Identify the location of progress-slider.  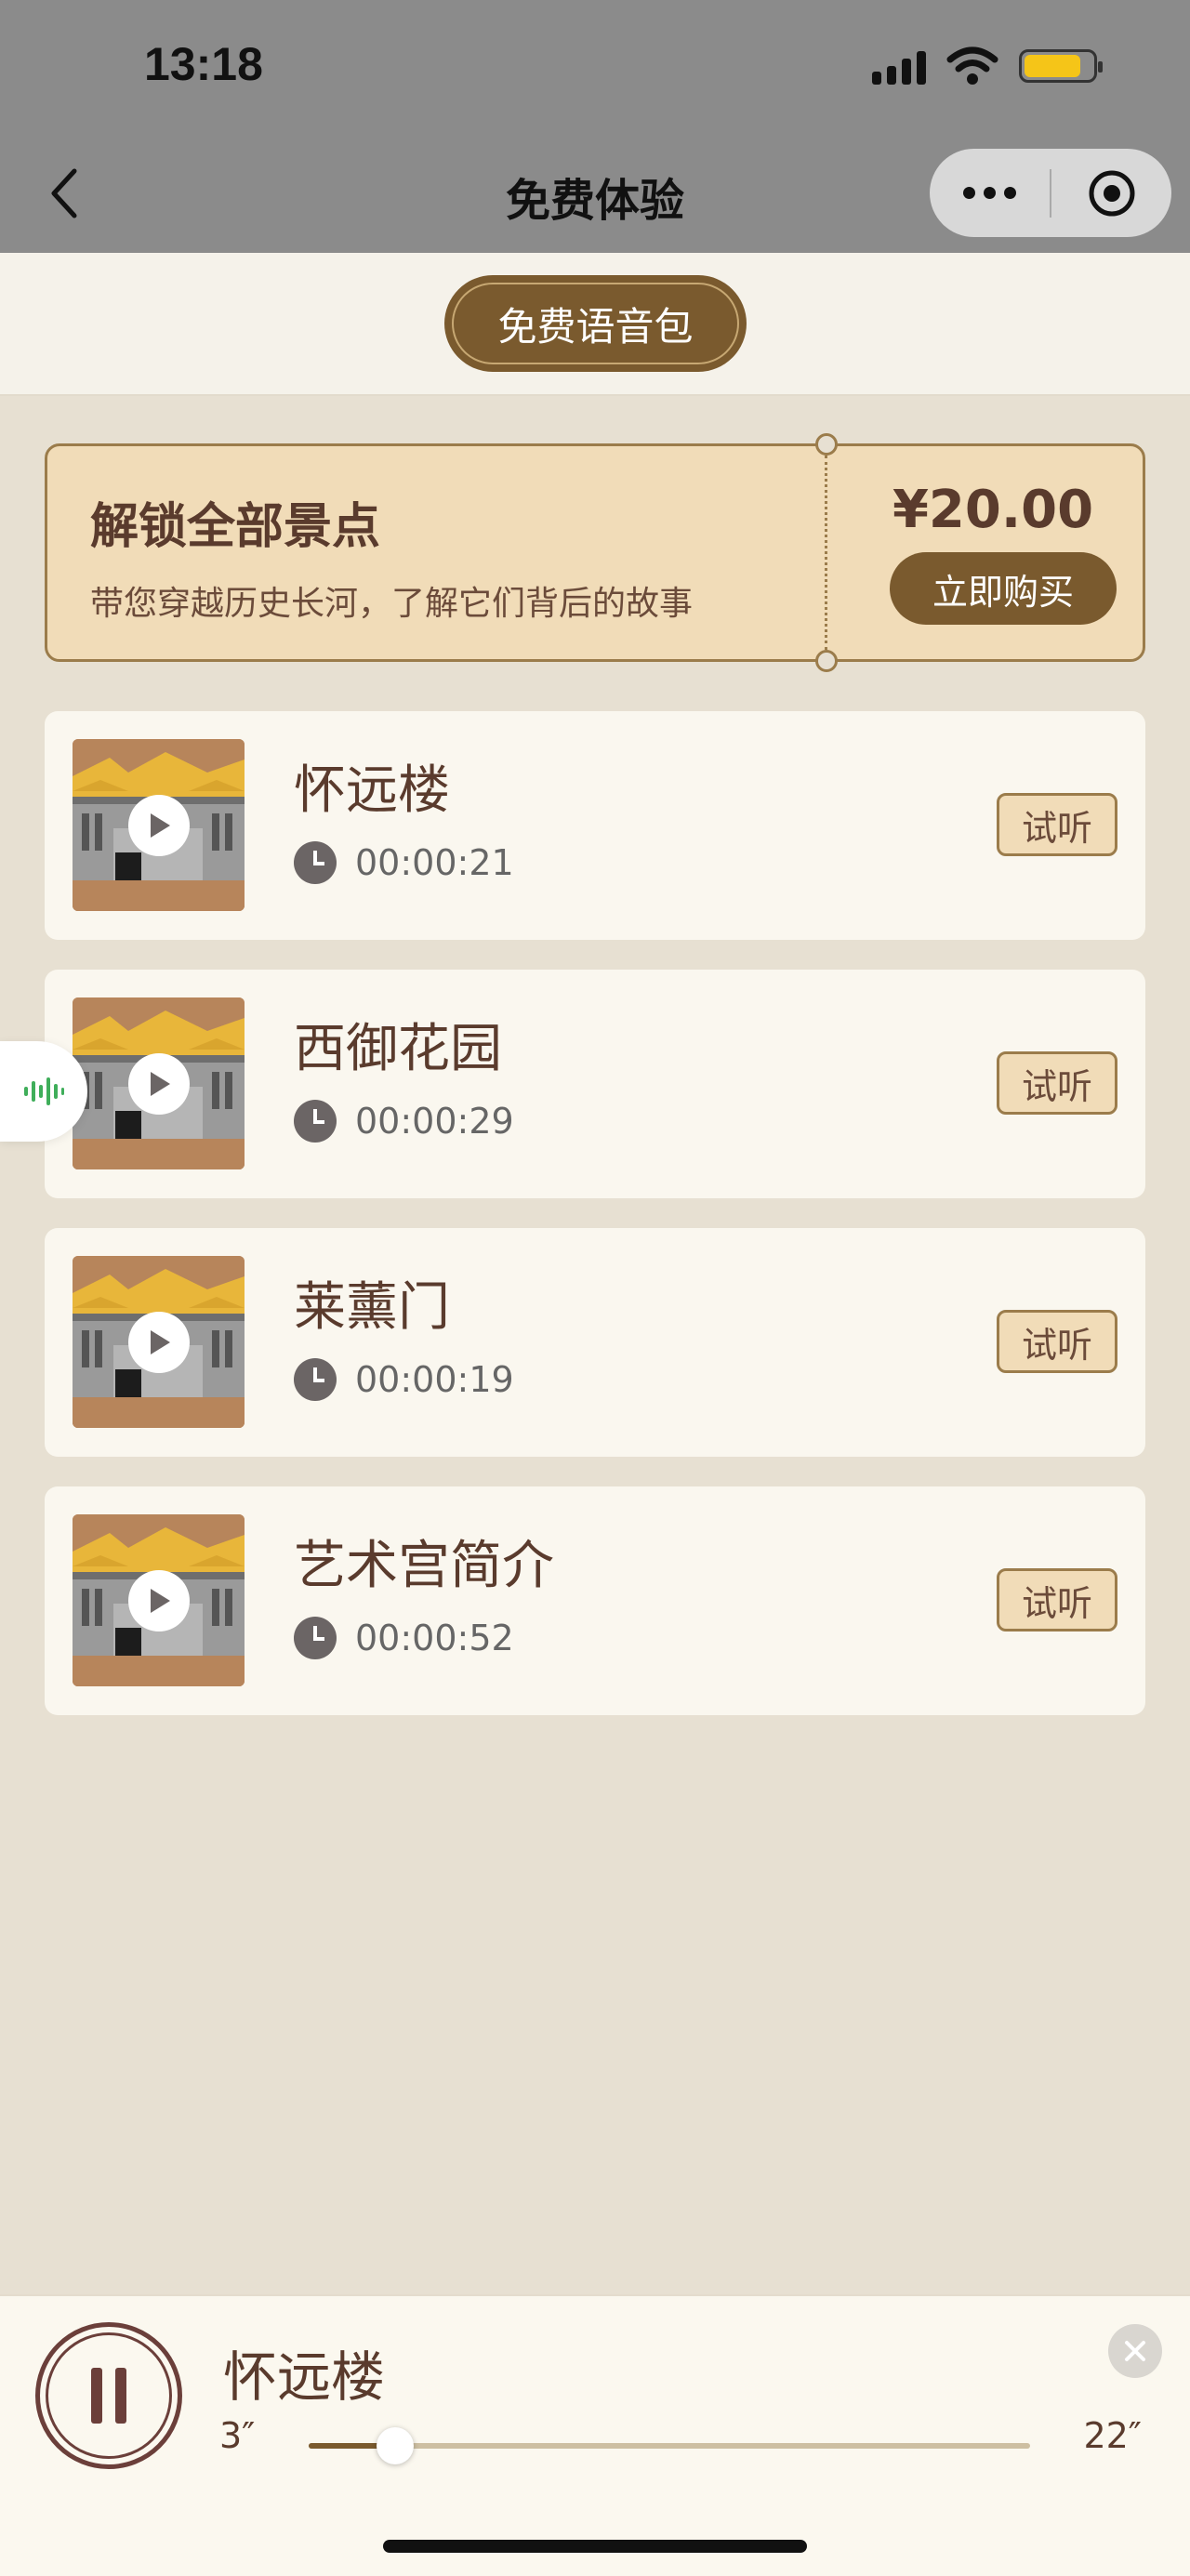
(669, 2445).